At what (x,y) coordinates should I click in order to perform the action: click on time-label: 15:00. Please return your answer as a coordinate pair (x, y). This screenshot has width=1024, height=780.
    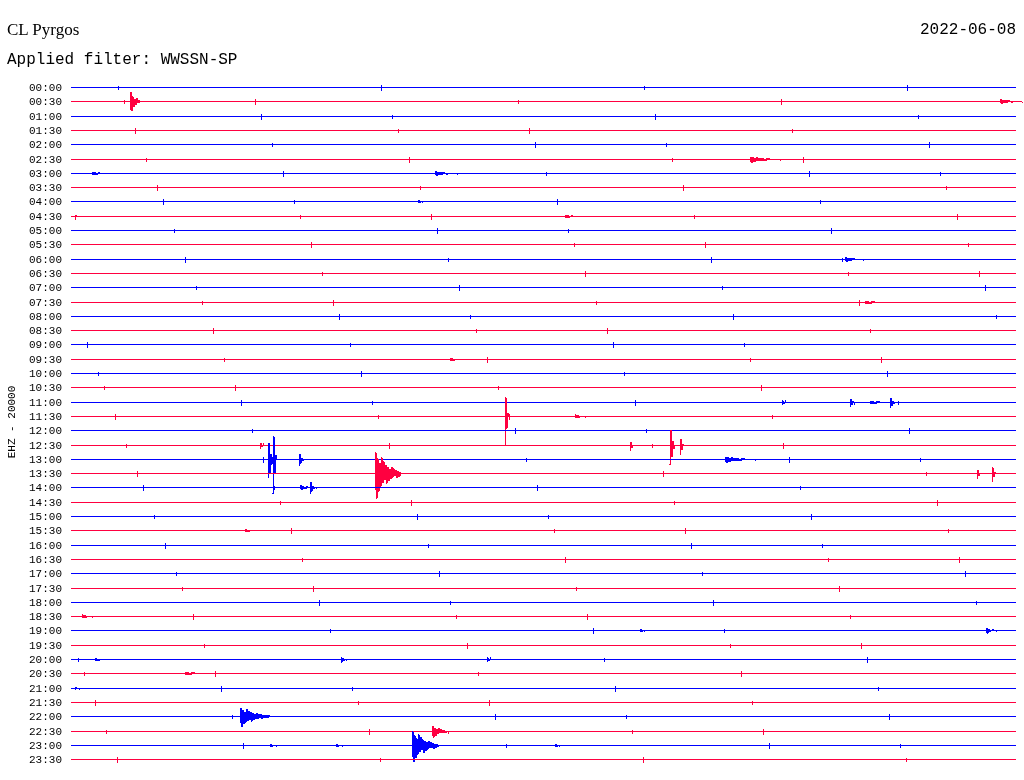
    Looking at the image, I should click on (45, 517).